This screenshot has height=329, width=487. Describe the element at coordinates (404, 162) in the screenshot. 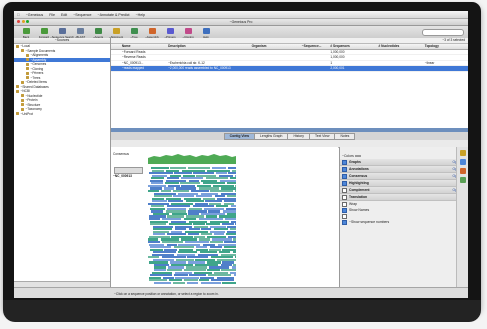

I see `settings-section: GraphsOptions »` at that location.